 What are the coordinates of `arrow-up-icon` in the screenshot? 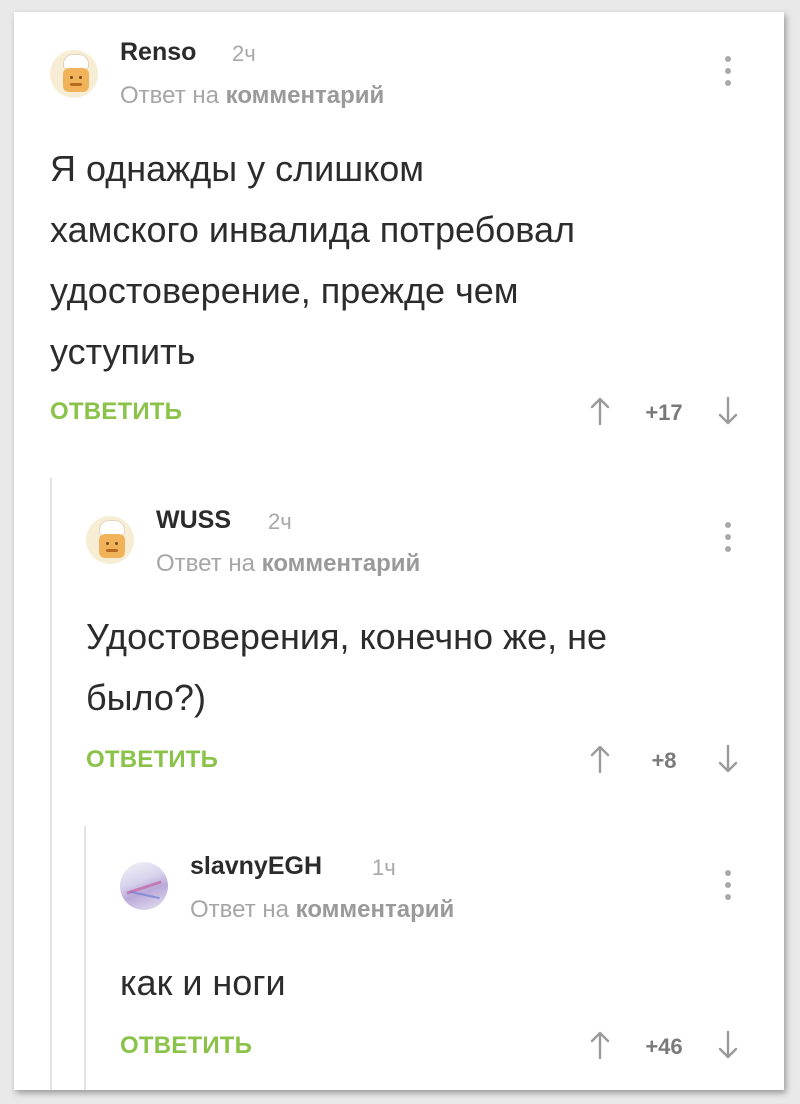 It's located at (600, 1045).